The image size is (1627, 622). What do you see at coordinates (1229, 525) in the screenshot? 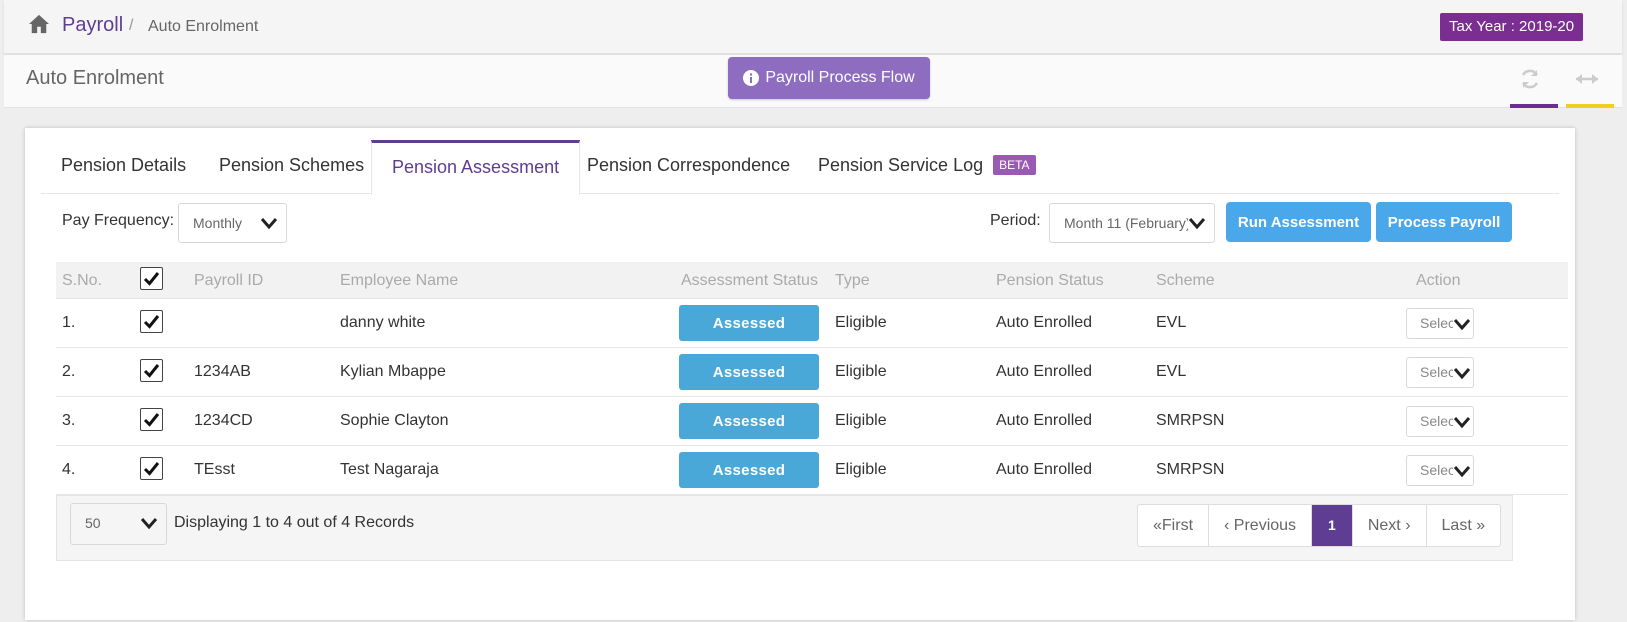
I see `chevron-left-icon: ‹` at bounding box center [1229, 525].